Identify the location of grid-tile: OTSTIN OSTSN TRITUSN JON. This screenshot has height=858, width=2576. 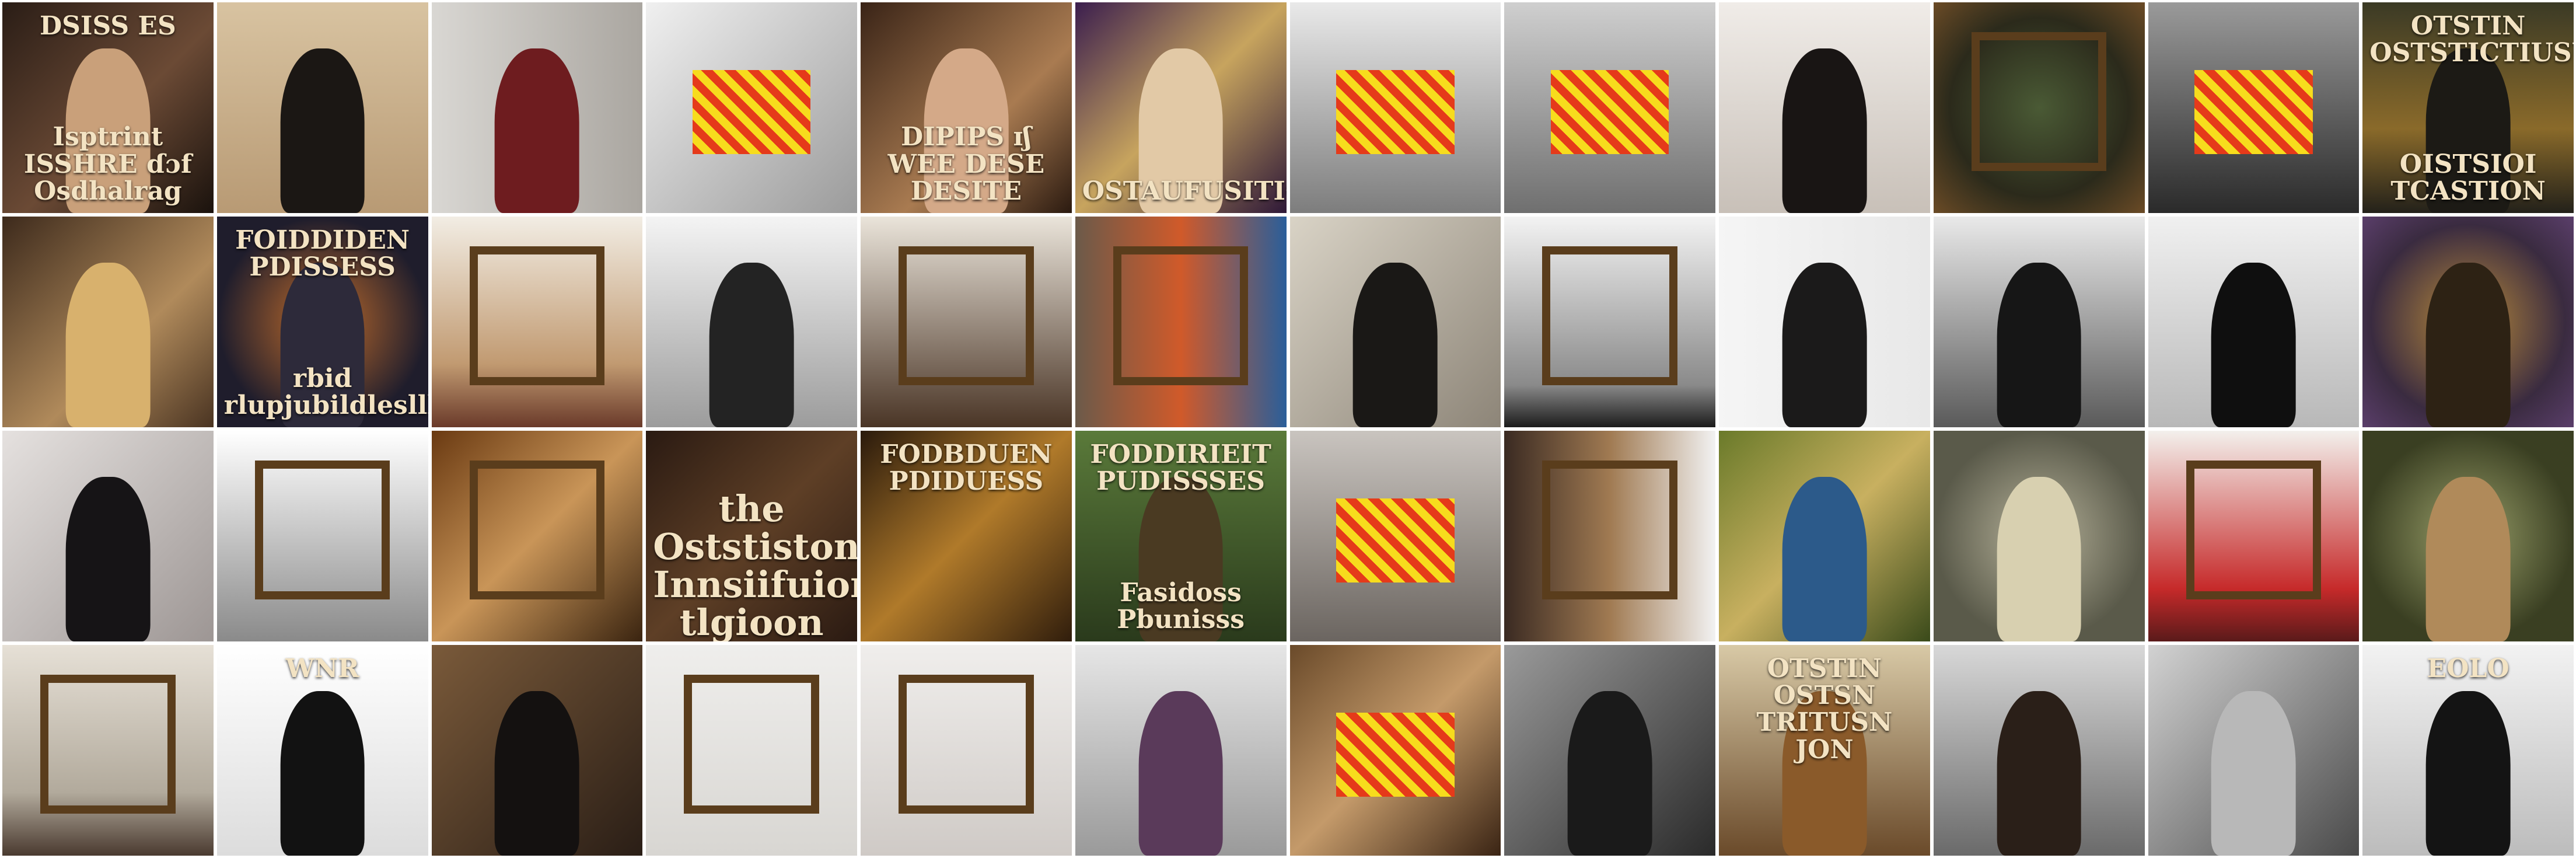
(1824, 750).